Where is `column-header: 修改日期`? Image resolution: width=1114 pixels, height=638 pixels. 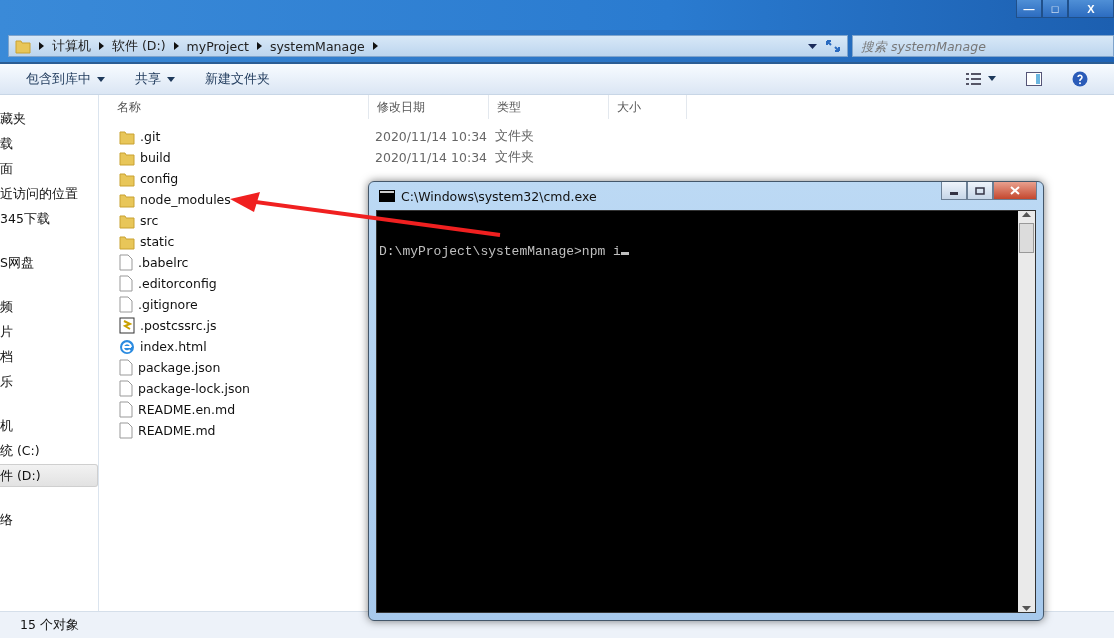 column-header: 修改日期 is located at coordinates (429, 107).